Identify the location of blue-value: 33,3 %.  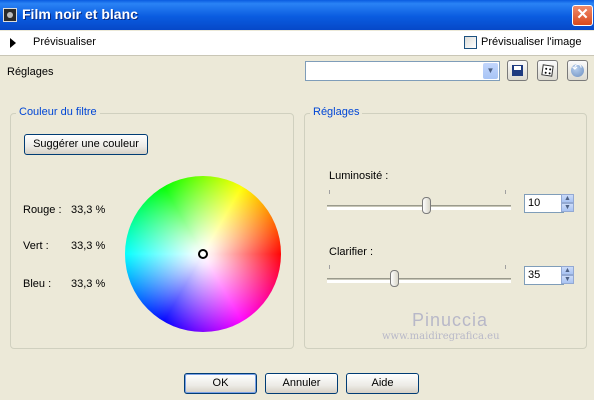
(88, 284).